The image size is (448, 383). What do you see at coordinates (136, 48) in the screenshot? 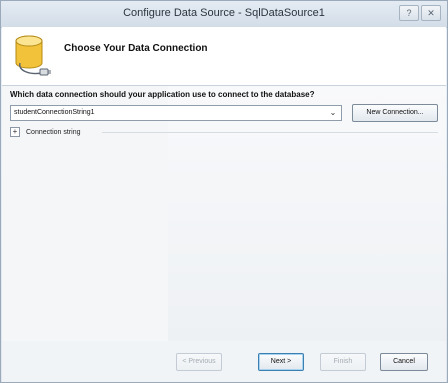
I see `page-title: Choose Your Data Connection` at bounding box center [136, 48].